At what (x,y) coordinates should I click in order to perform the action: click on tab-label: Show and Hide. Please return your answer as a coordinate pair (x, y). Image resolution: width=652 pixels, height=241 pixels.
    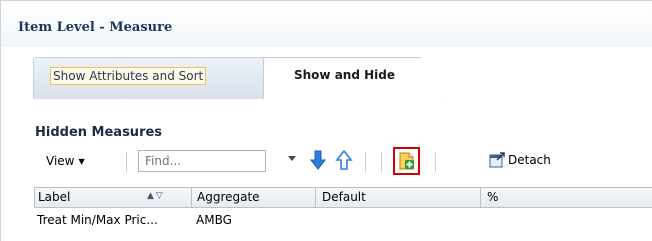
    Looking at the image, I should click on (344, 75).